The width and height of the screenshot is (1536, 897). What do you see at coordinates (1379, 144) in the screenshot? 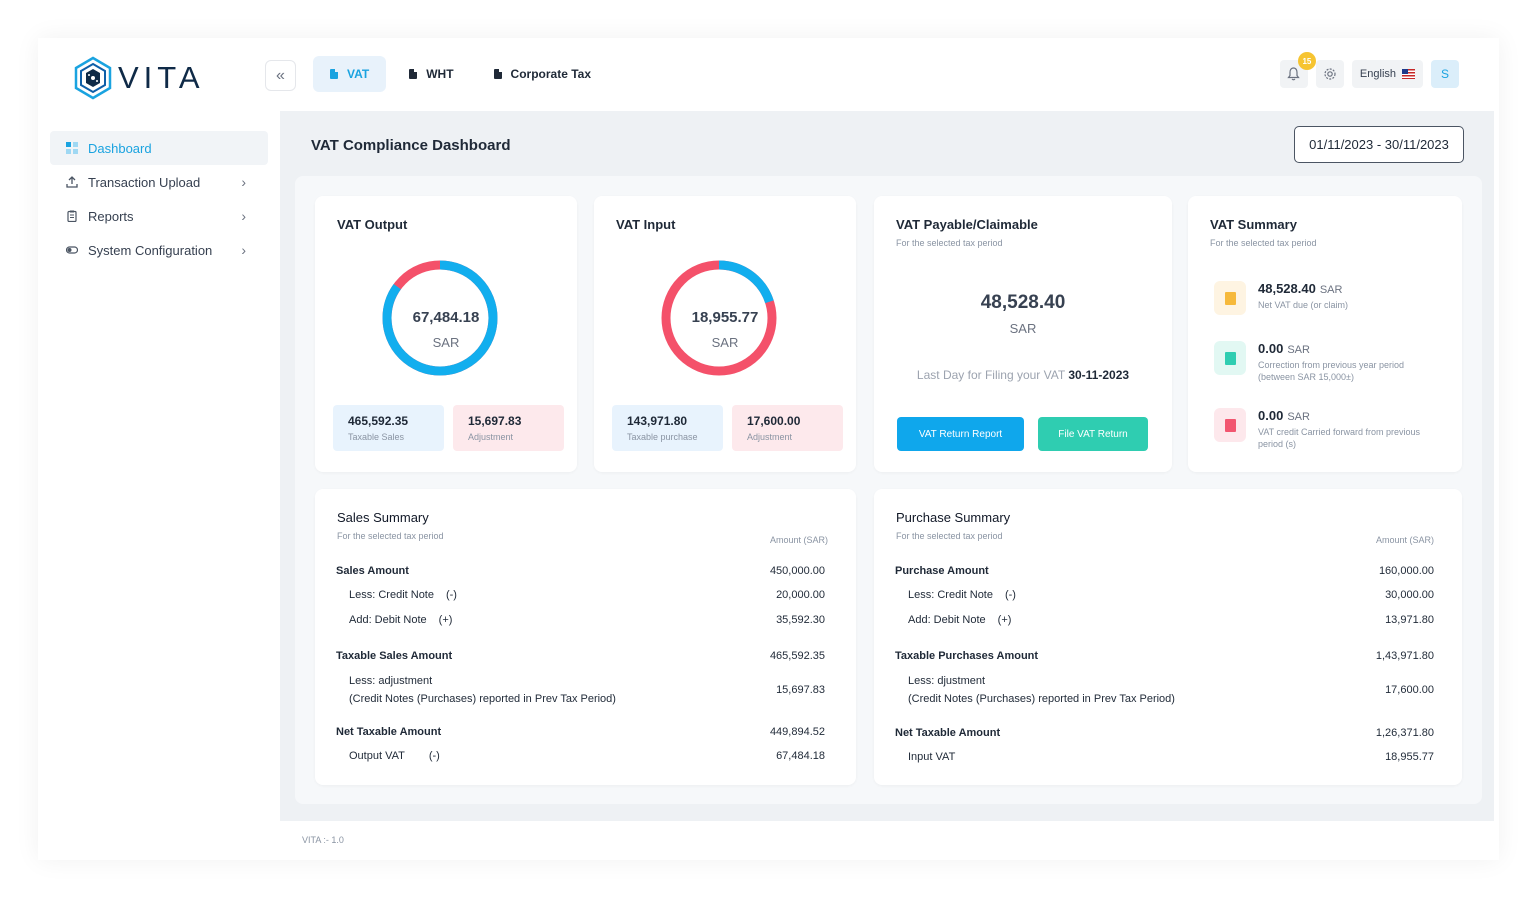
I see `date-range-picker: 01/11/2023 - 30/11/2023` at bounding box center [1379, 144].